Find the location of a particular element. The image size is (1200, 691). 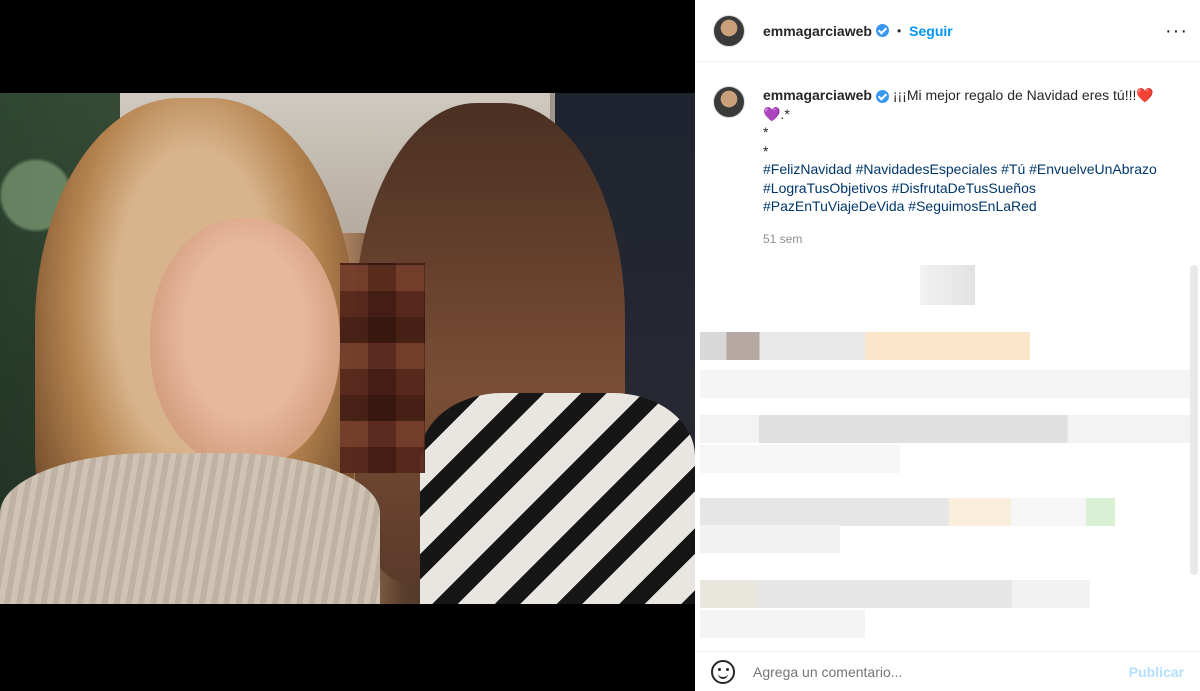

caption-line-3: * is located at coordinates (766, 132).